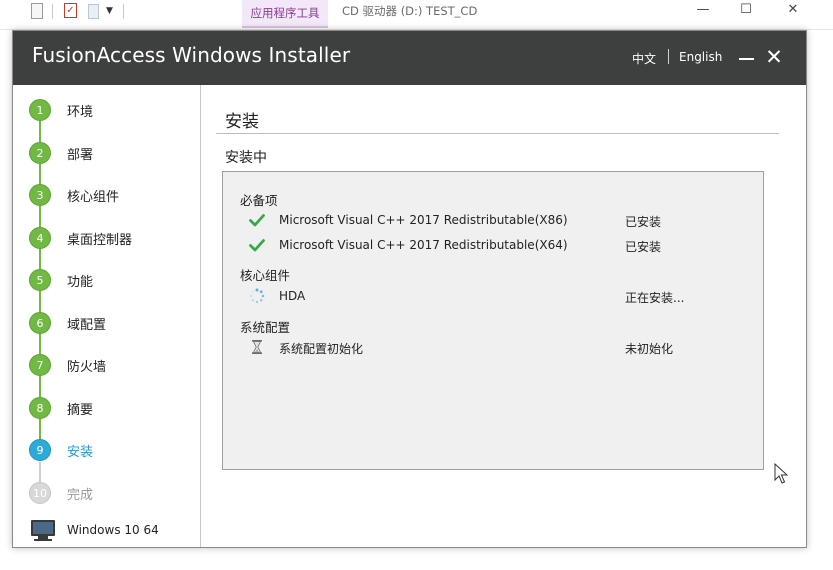  Describe the element at coordinates (497, 133) in the screenshot. I see `title-divider` at that location.